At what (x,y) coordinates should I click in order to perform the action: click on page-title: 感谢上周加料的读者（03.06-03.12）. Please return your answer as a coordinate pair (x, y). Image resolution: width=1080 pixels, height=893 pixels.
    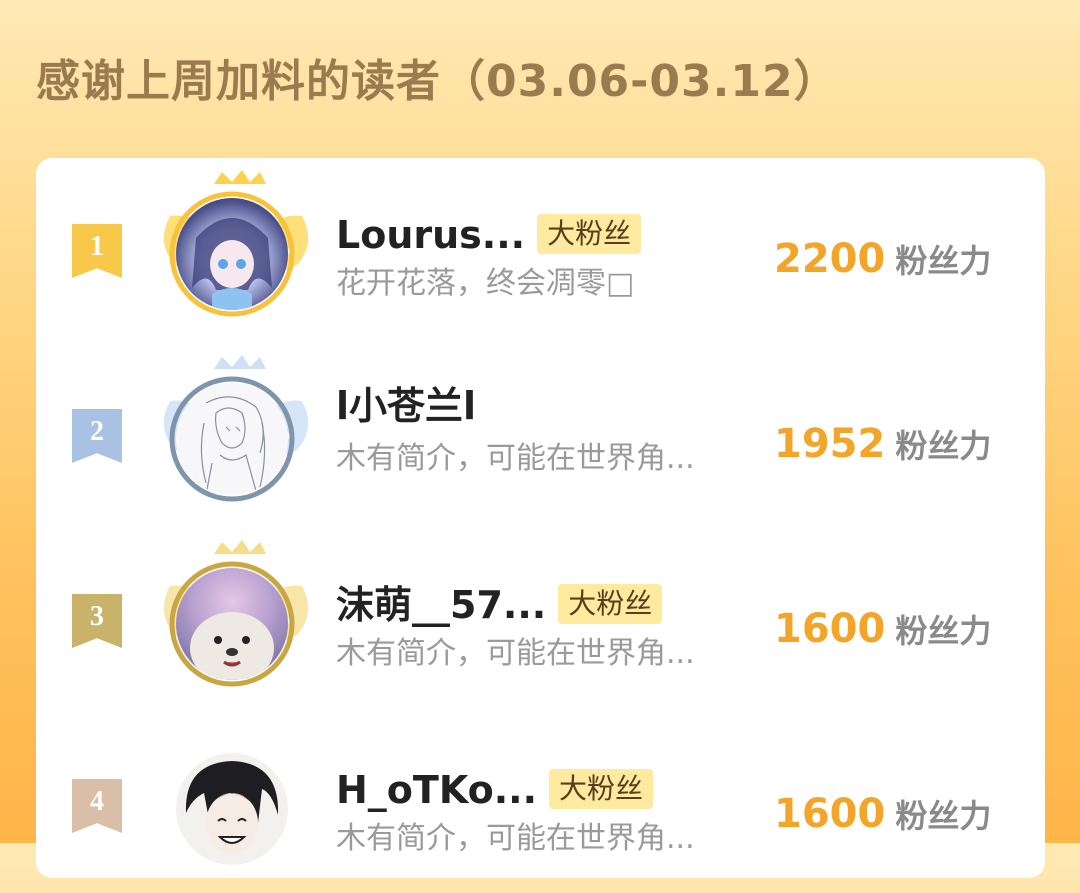
    Looking at the image, I should click on (437, 81).